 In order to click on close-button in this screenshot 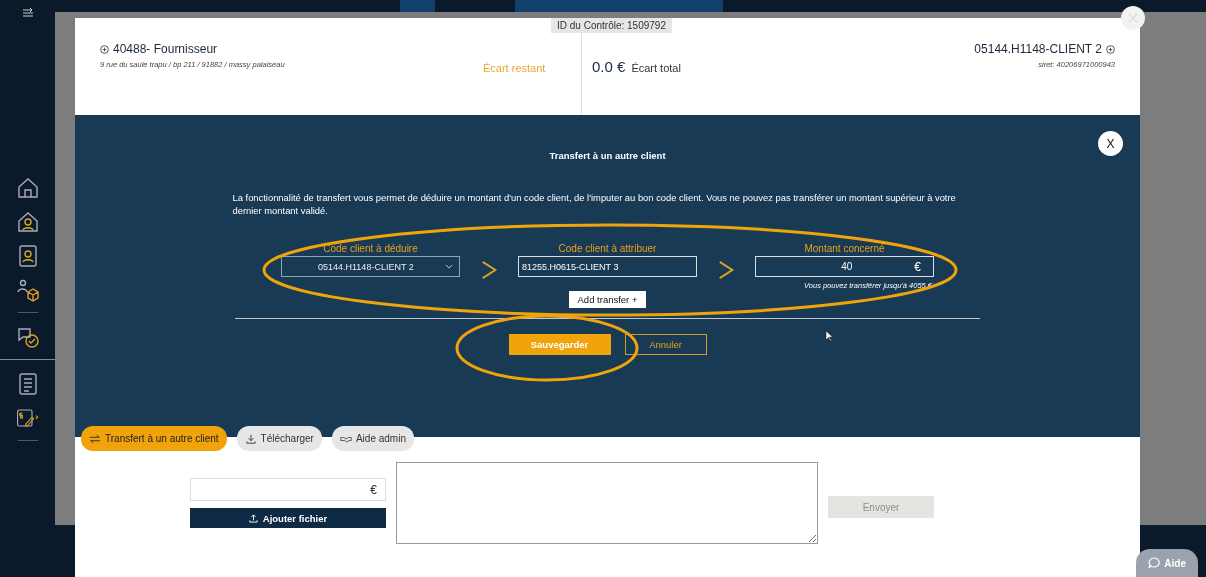, I will do `click(1133, 18)`.